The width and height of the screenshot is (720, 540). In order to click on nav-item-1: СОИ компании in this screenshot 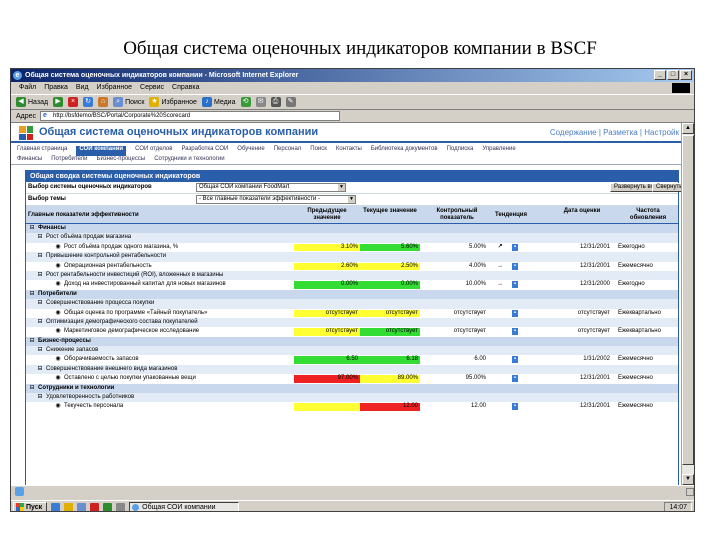, I will do `click(101, 151)`.